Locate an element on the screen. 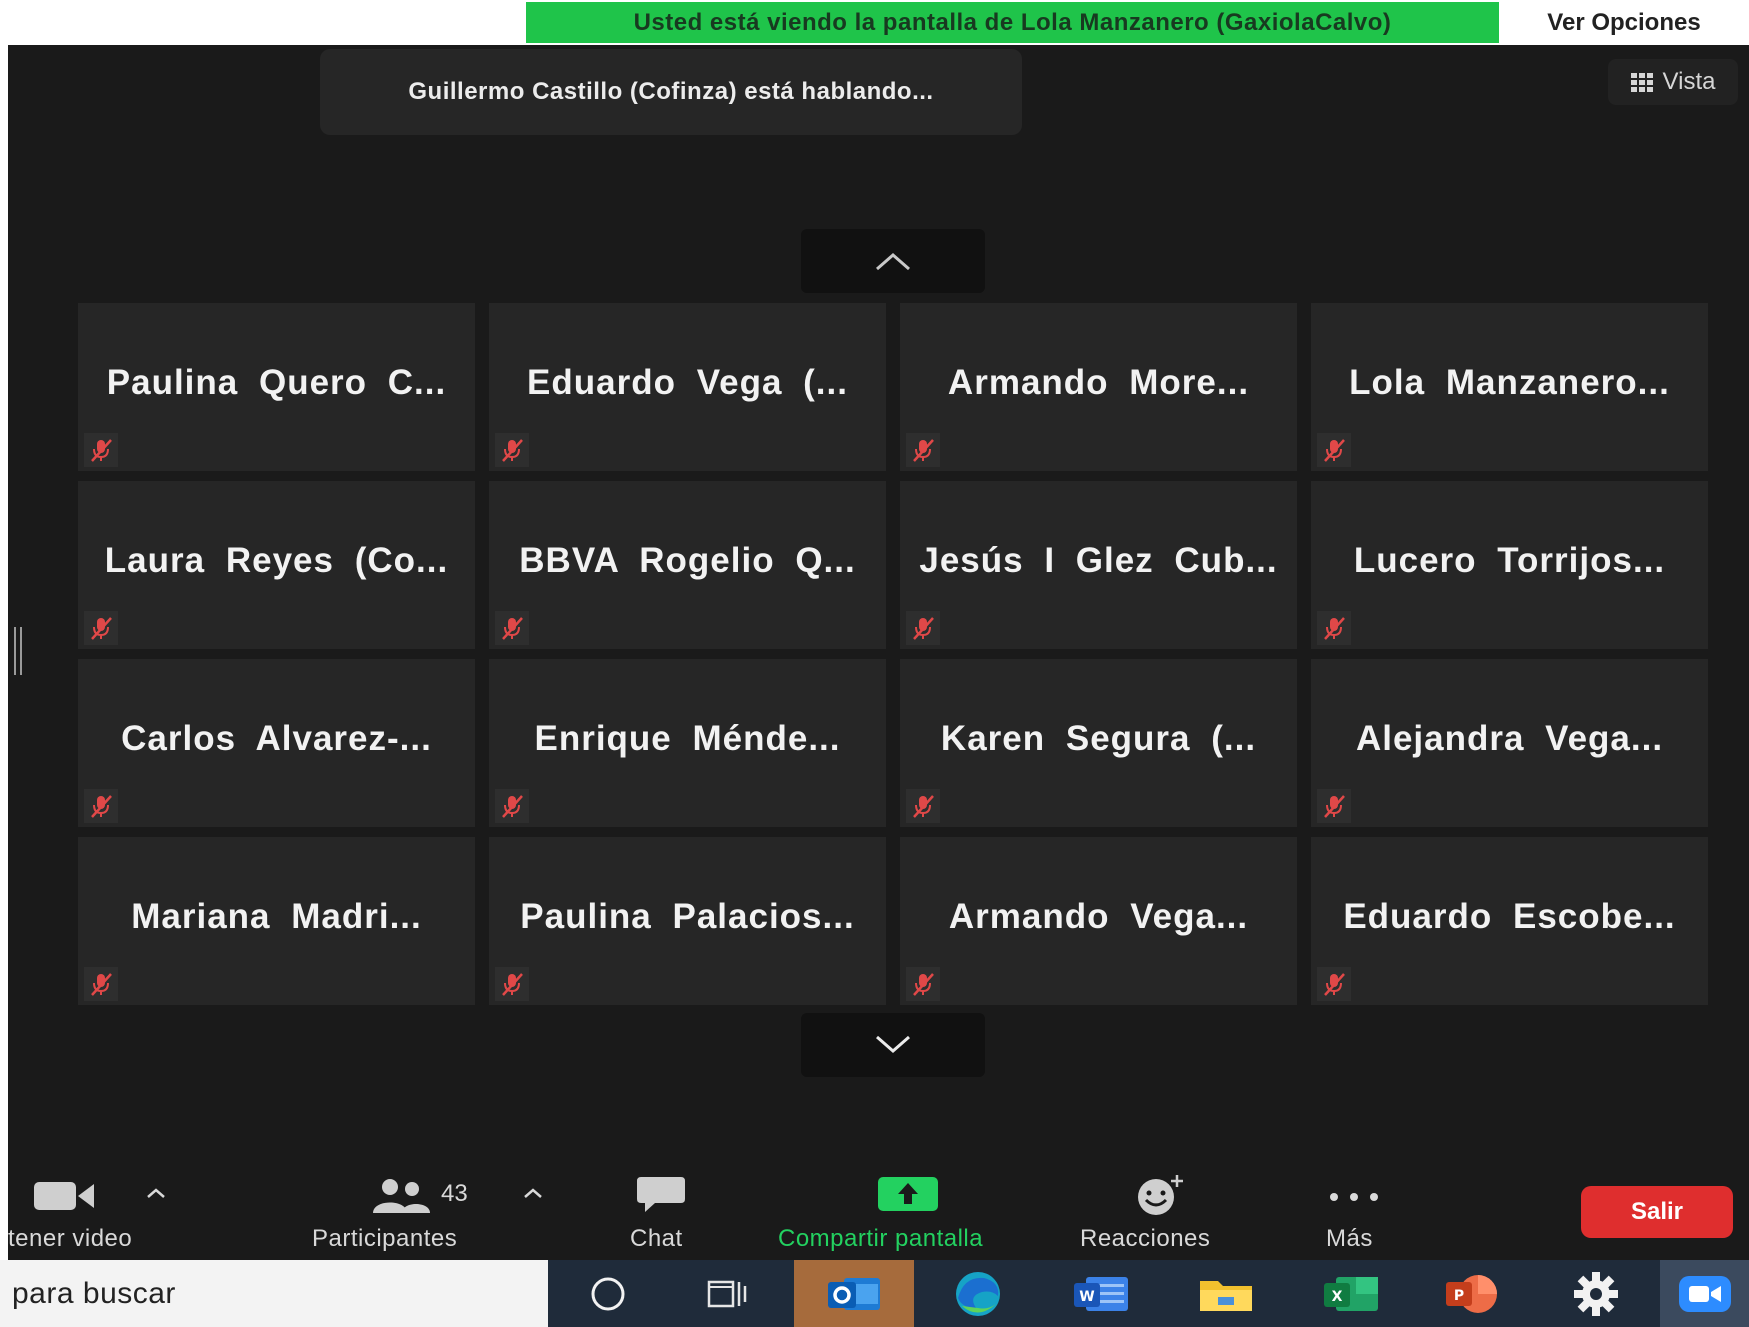 This screenshot has width=1749, height=1327. more-label: Más is located at coordinates (1349, 1238).